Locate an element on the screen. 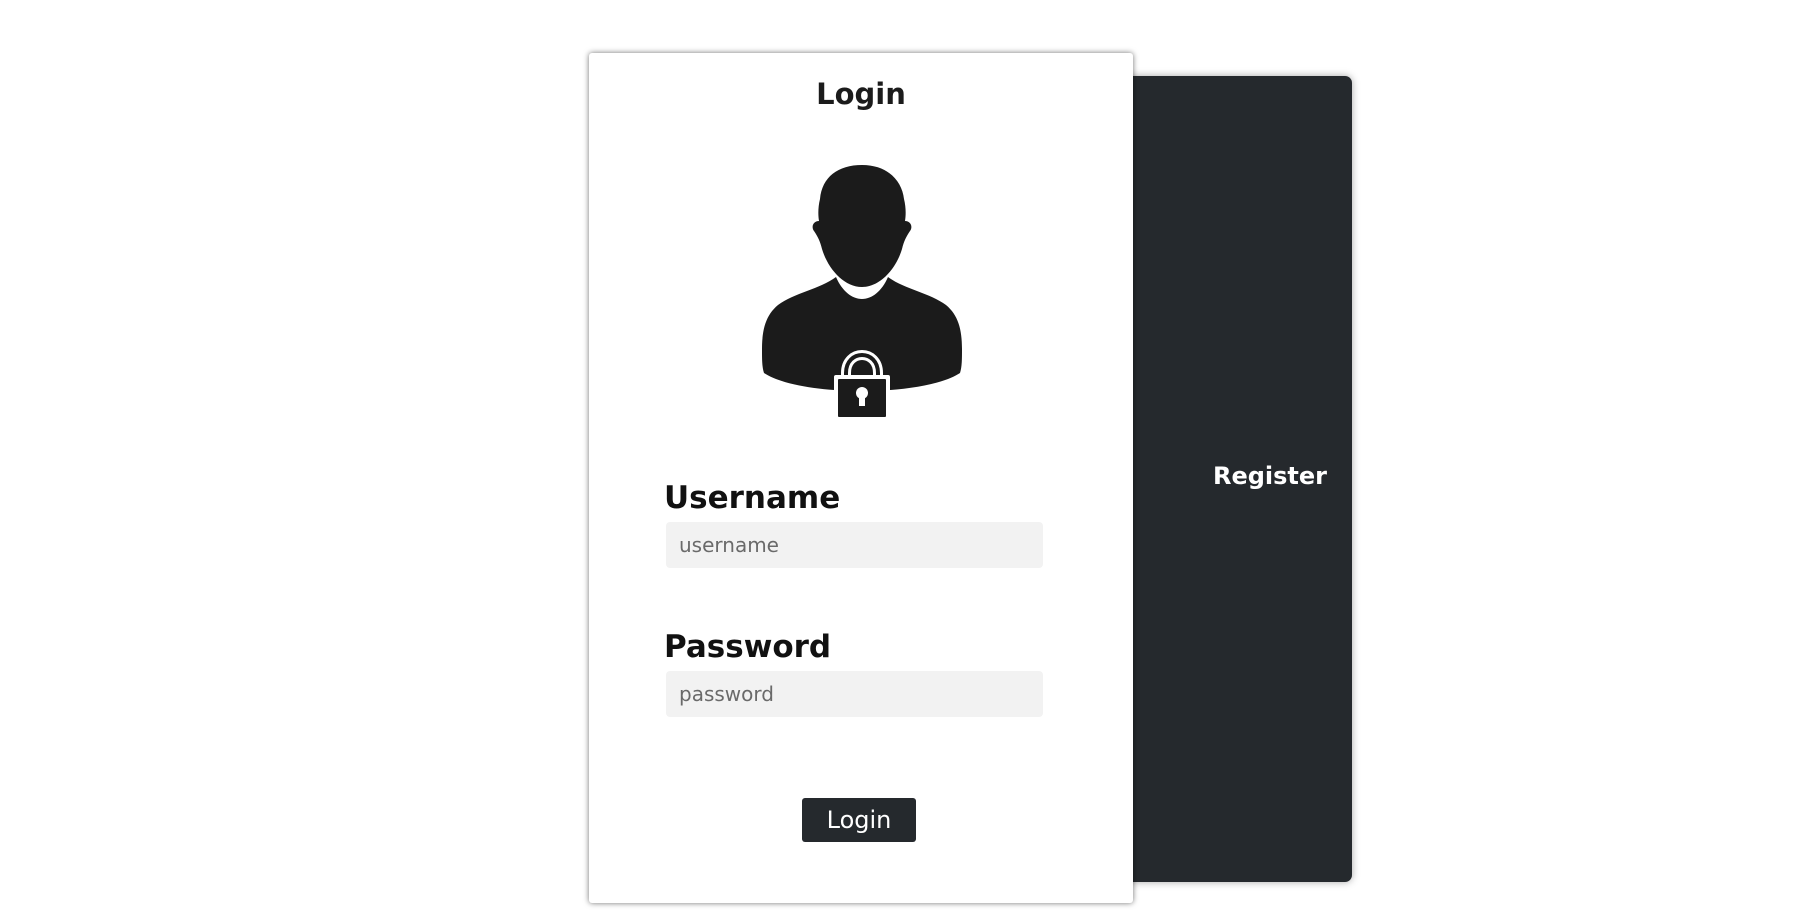 Image resolution: width=1812 pixels, height=918 pixels. login-button: Login is located at coordinates (859, 820).